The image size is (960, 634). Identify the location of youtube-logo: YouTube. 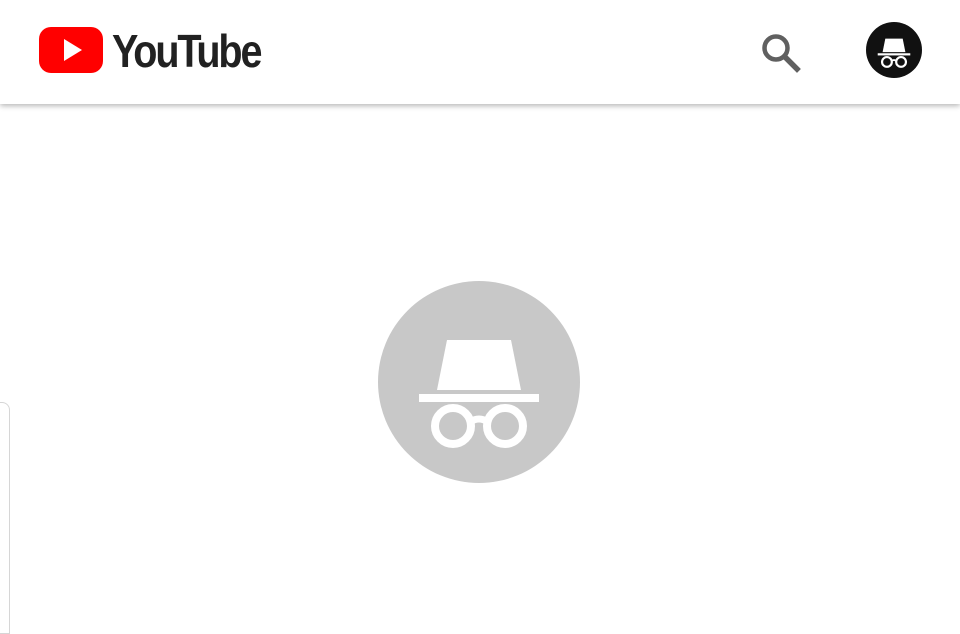
(161, 50).